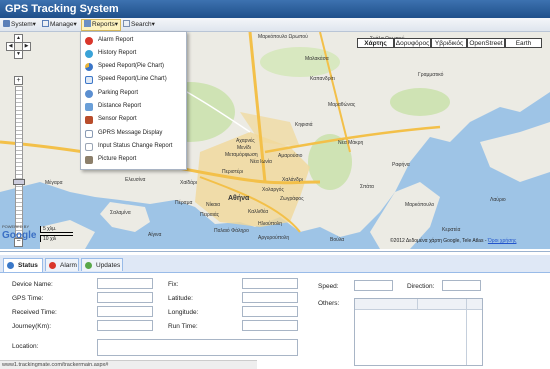 Image resolution: width=550 pixels, height=369 pixels. What do you see at coordinates (244, 148) in the screenshot?
I see `map-place-label: Μενίδι` at bounding box center [244, 148].